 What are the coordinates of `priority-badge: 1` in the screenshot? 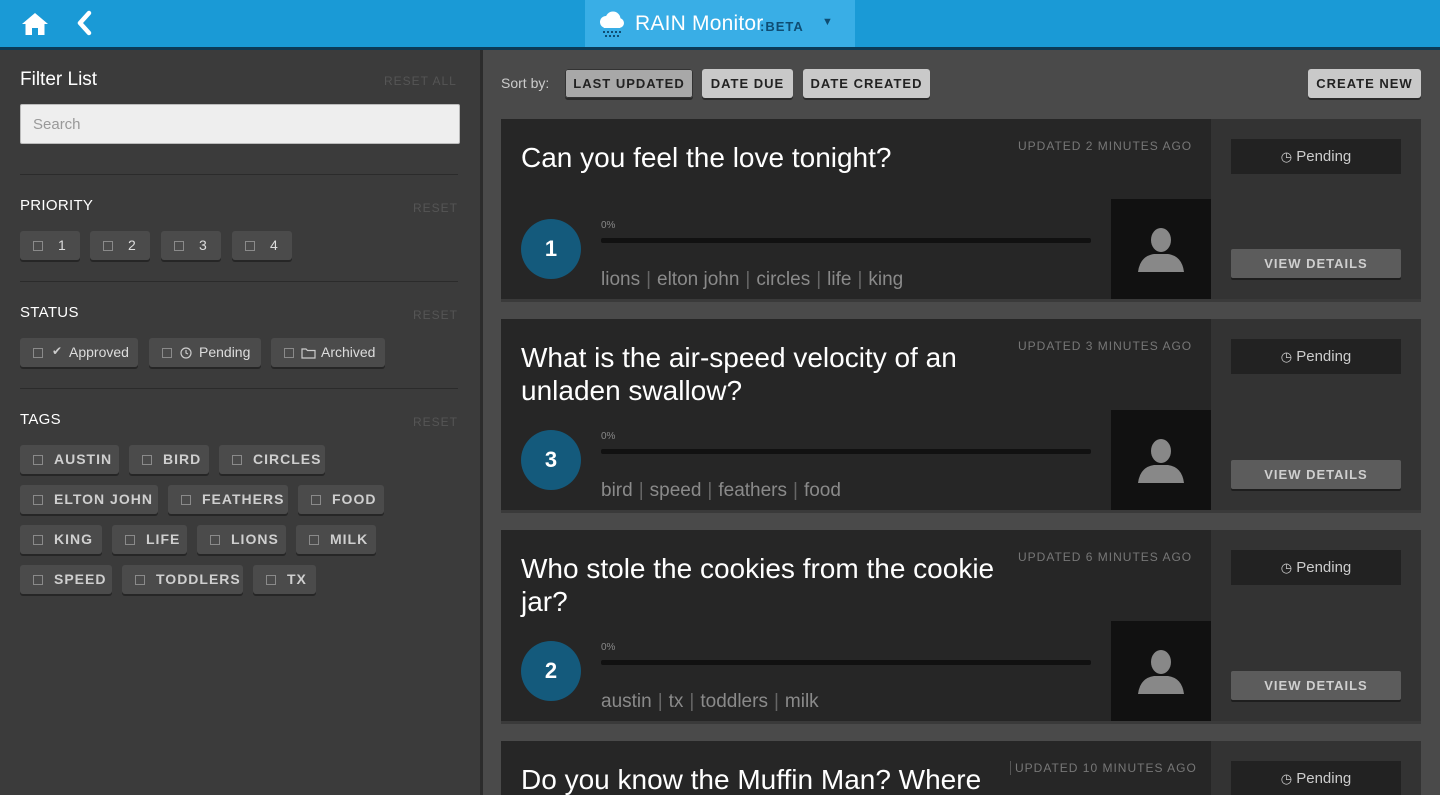 It's located at (551, 249).